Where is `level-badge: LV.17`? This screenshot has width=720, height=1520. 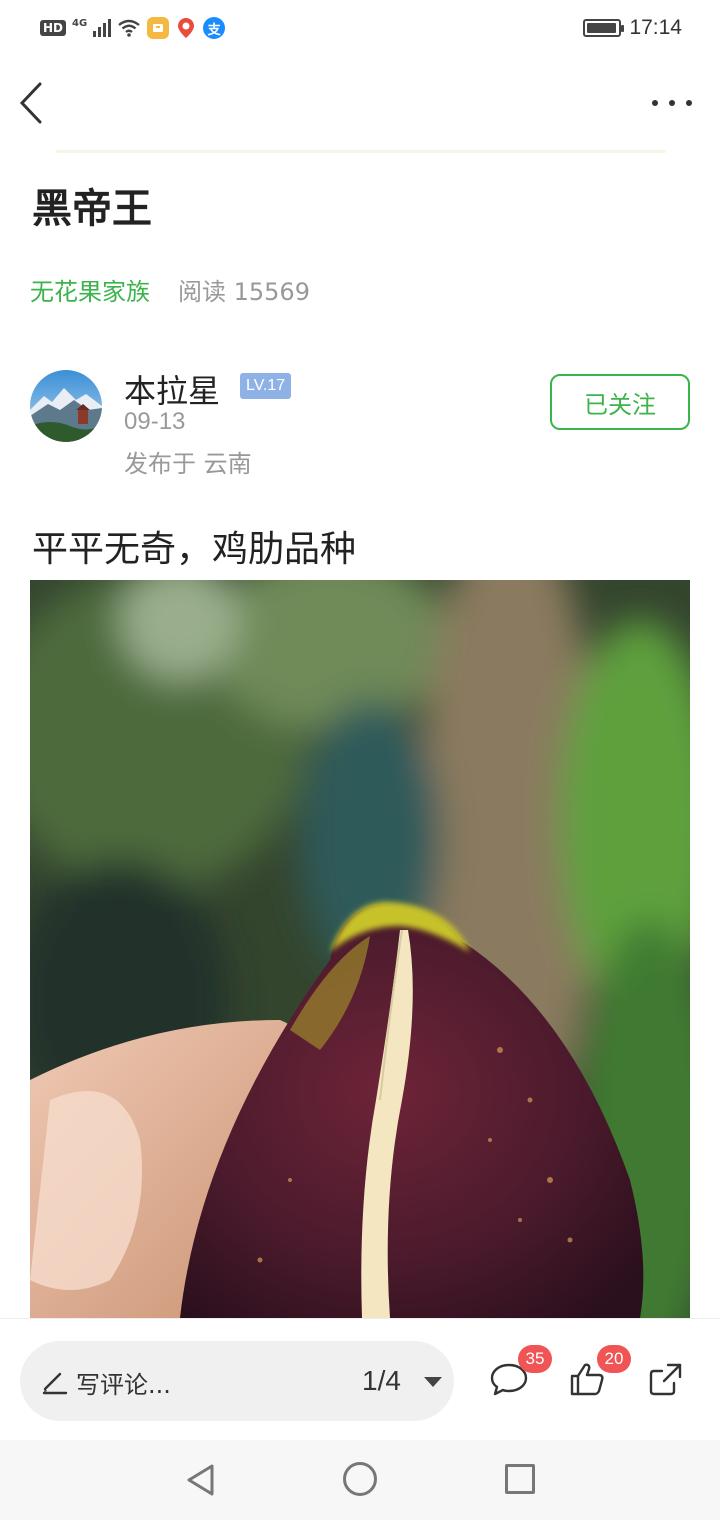 level-badge: LV.17 is located at coordinates (266, 386).